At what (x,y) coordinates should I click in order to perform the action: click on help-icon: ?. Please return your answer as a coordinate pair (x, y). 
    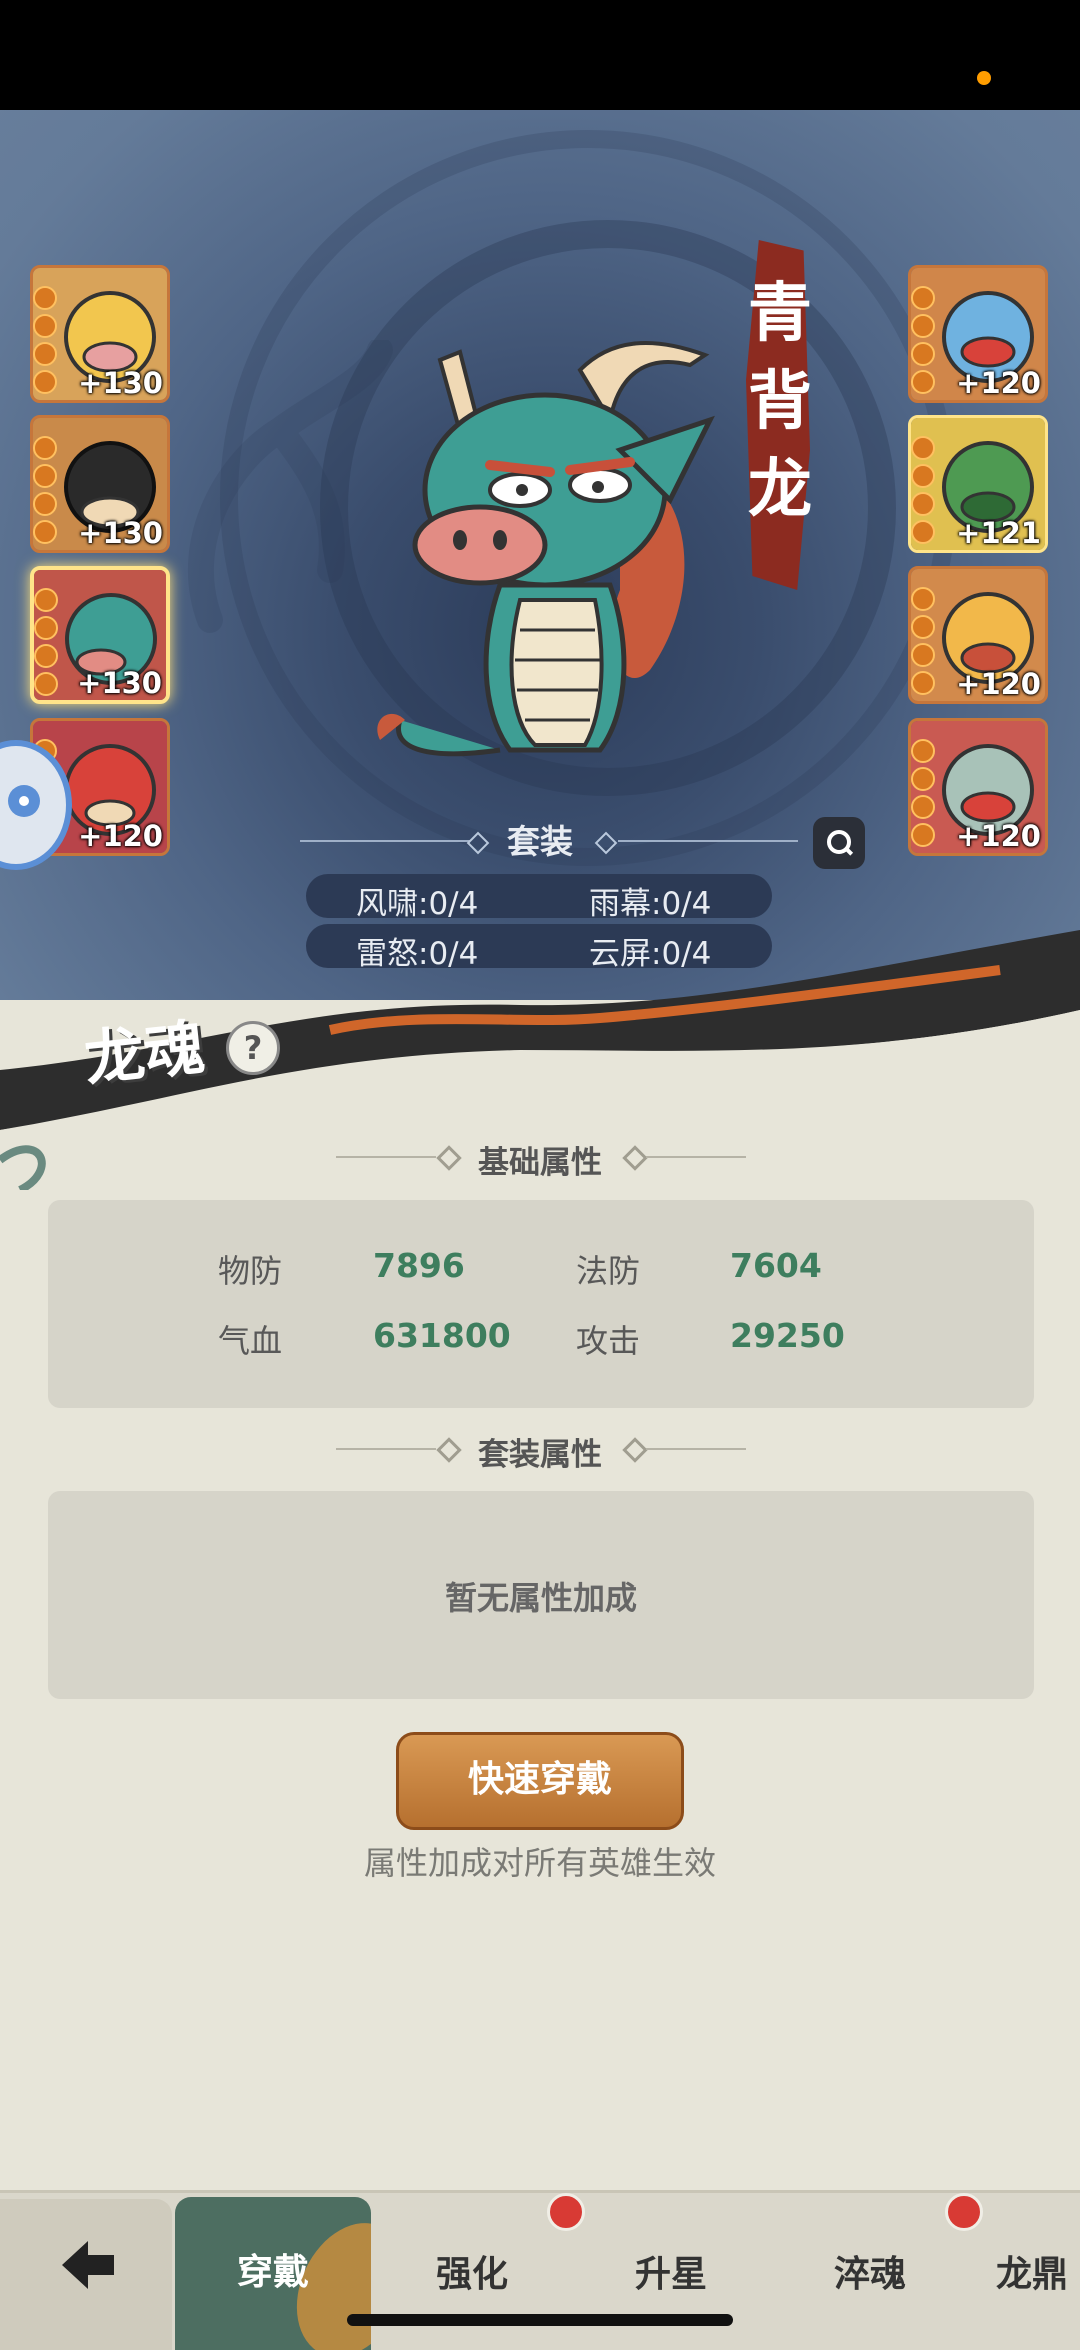
    Looking at the image, I should click on (253, 1048).